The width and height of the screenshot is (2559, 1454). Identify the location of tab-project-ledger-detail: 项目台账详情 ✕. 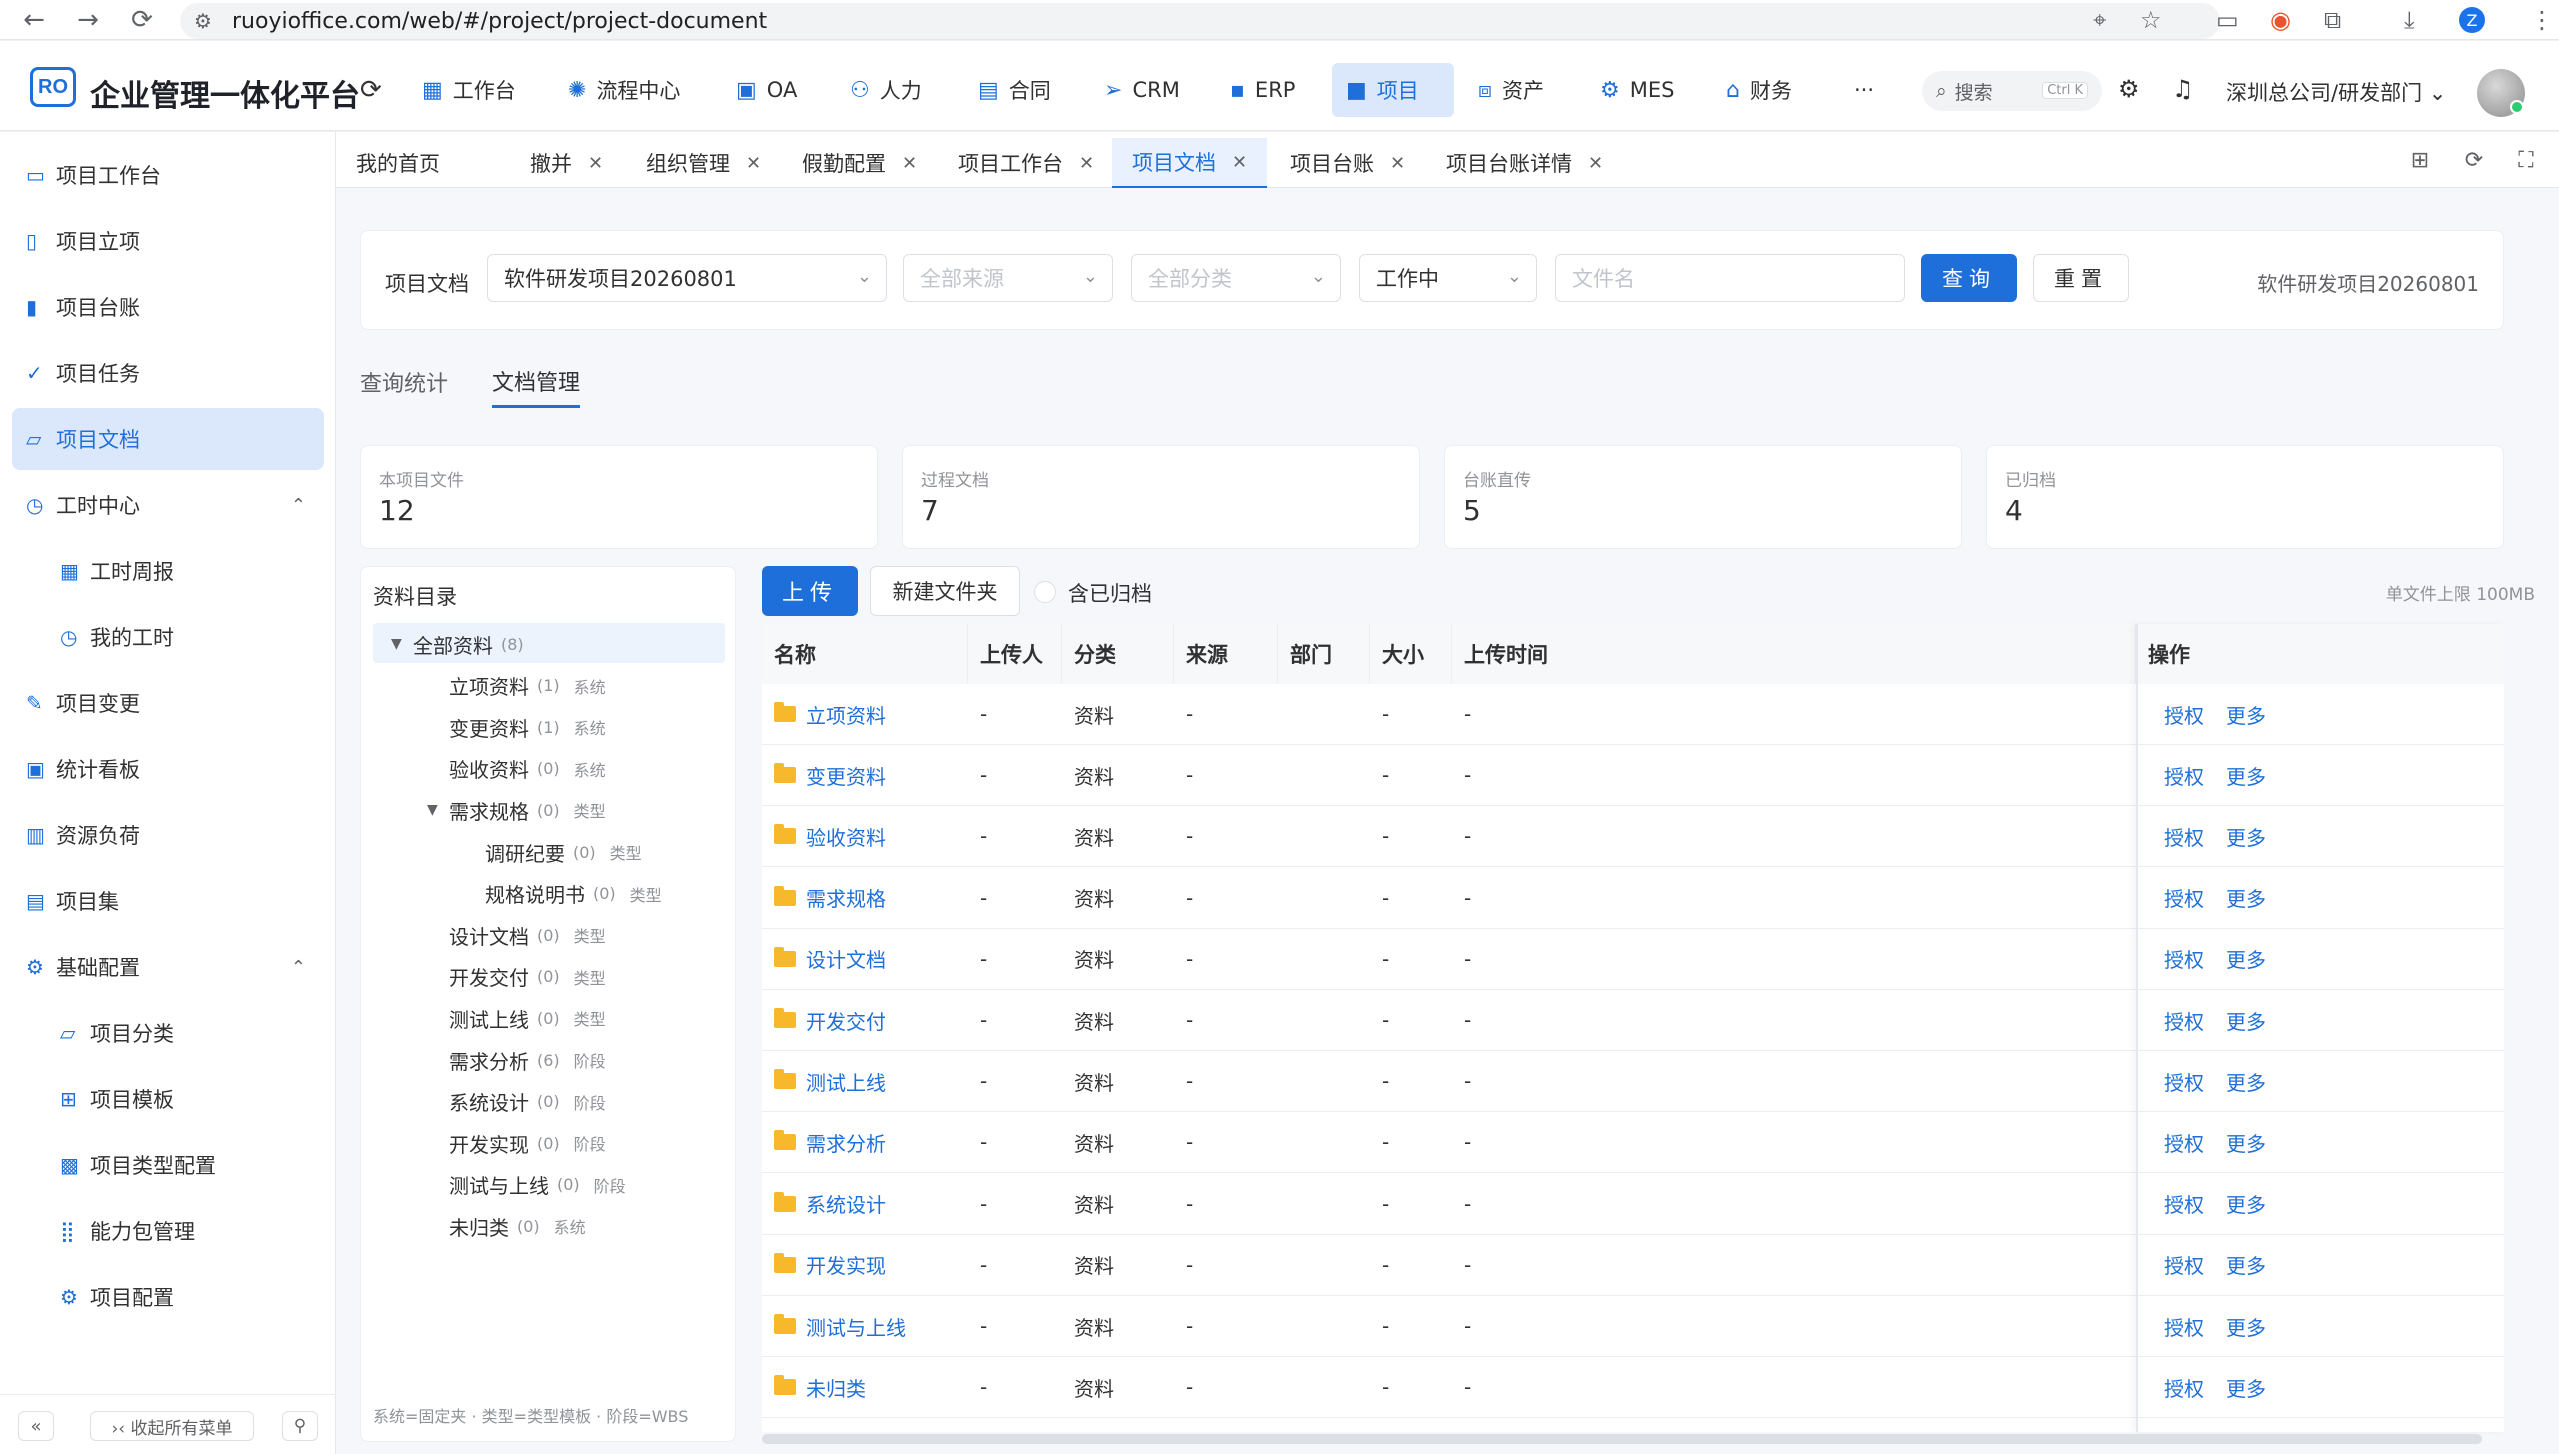
(1524, 163).